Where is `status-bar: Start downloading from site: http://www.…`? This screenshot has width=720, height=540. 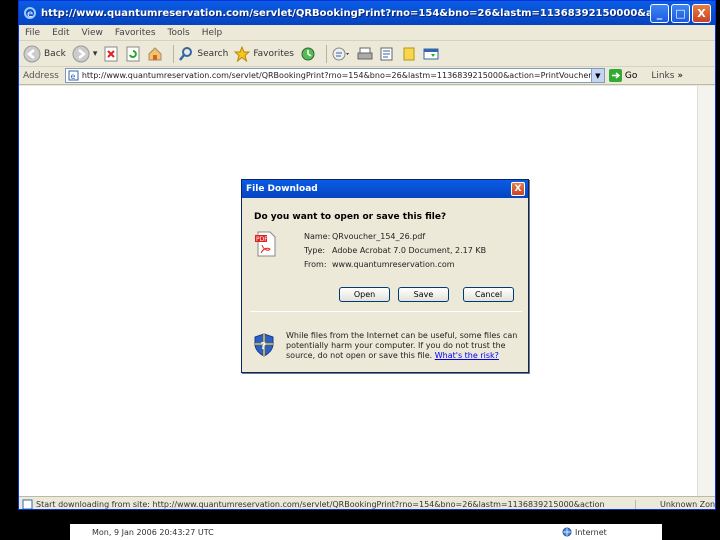 status-bar: Start downloading from site: http://www.… is located at coordinates (367, 502).